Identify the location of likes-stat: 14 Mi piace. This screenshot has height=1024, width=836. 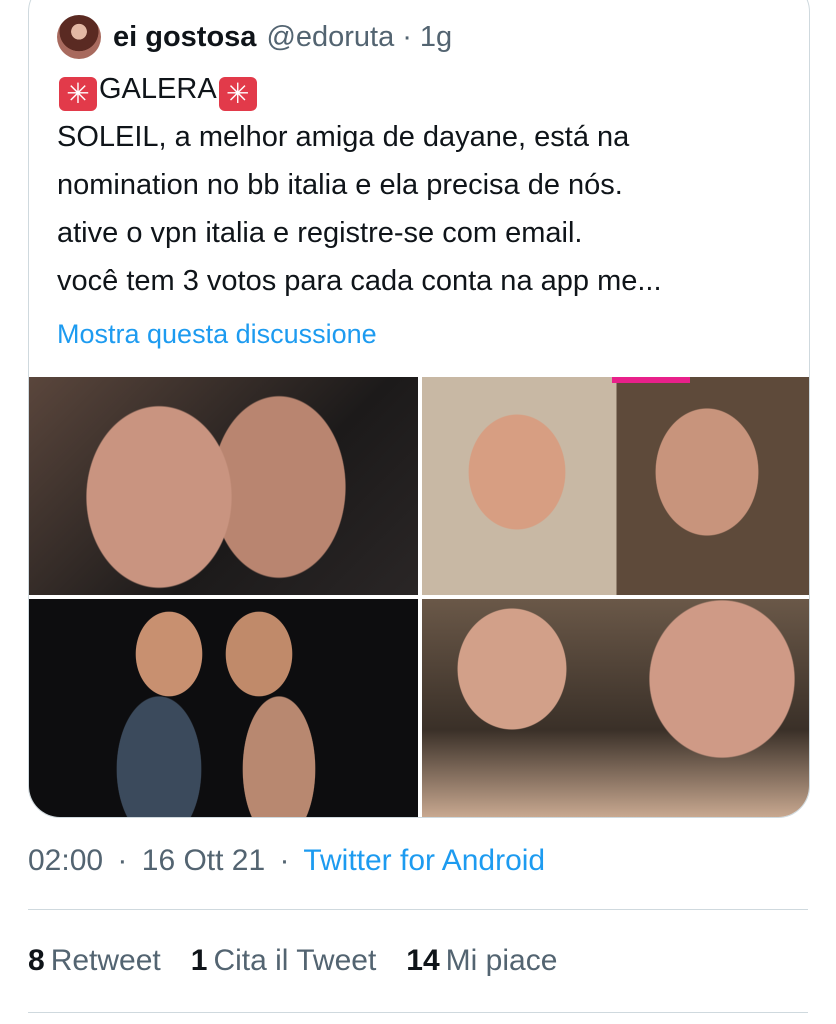
(481, 961).